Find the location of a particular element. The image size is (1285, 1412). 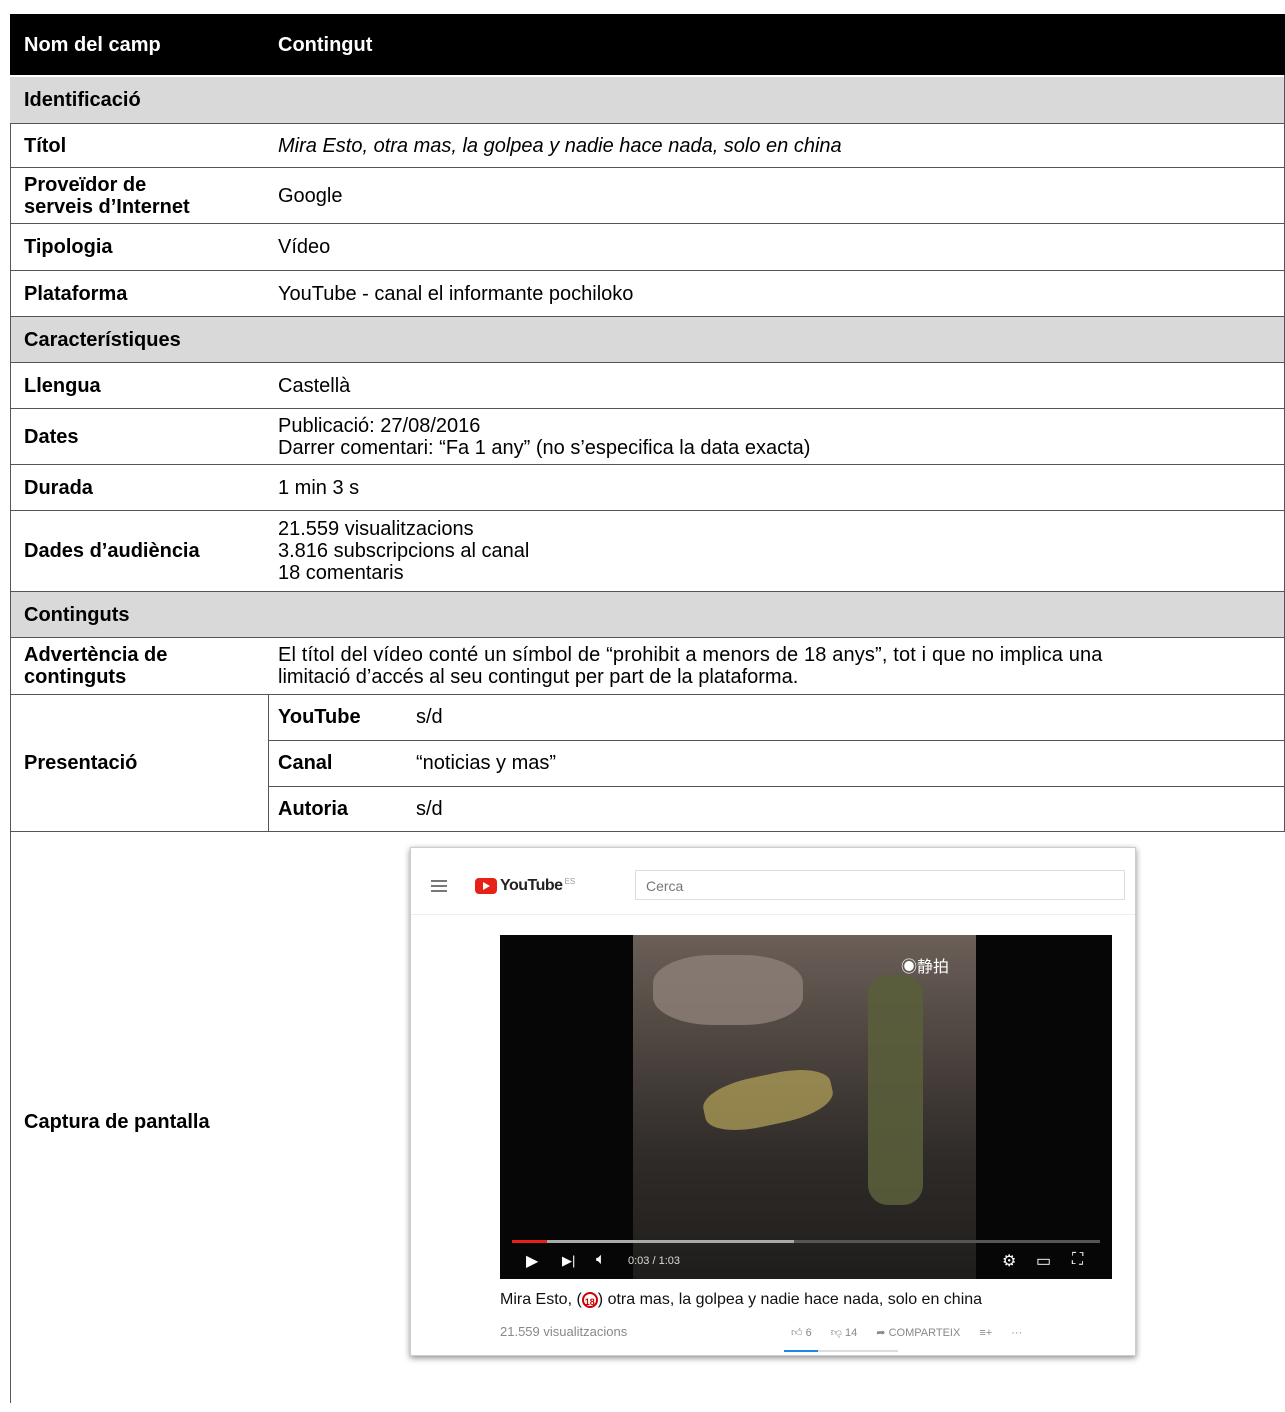

youtube-header: YouTube ES Cerca is located at coordinates (773, 881).